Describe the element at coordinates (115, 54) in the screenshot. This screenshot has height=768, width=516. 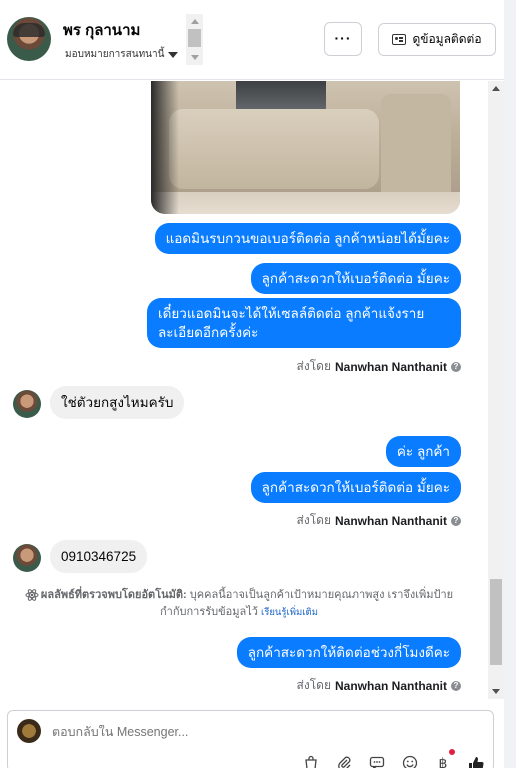
I see `assign-label: มอบหมายการสนทนานี้` at that location.